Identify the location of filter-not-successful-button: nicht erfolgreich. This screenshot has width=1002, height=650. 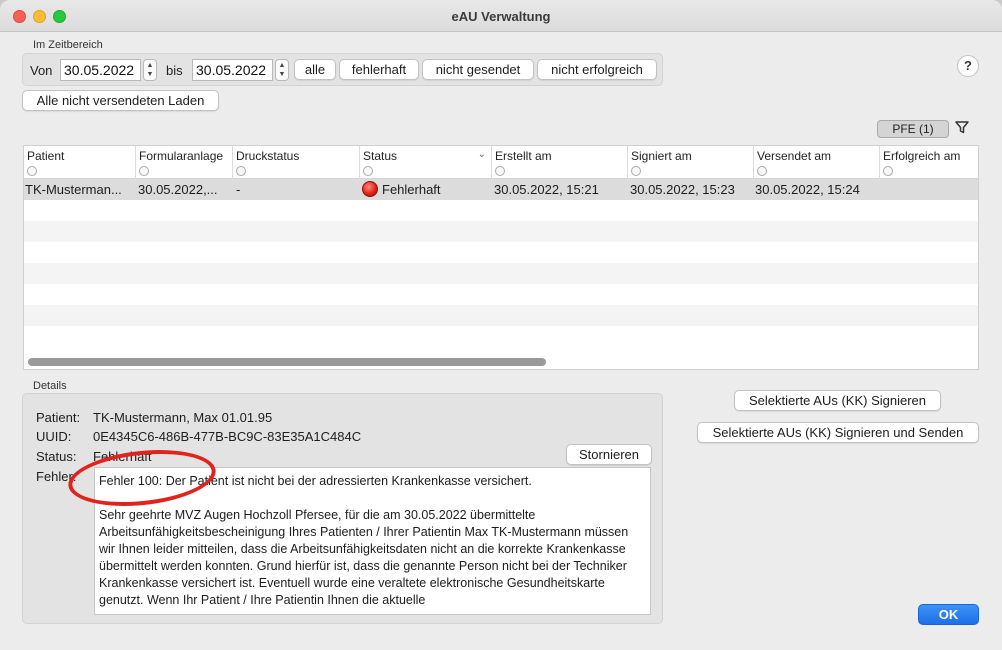
(597, 69).